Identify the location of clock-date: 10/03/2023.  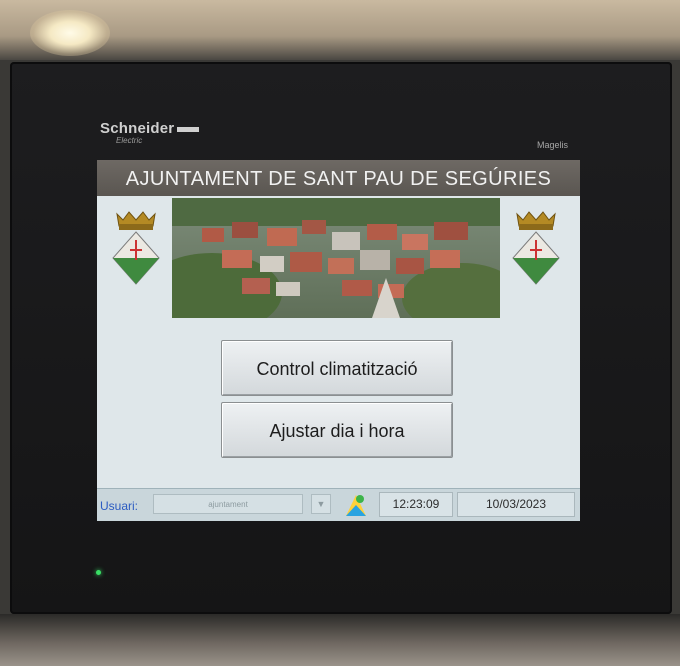
(516, 504).